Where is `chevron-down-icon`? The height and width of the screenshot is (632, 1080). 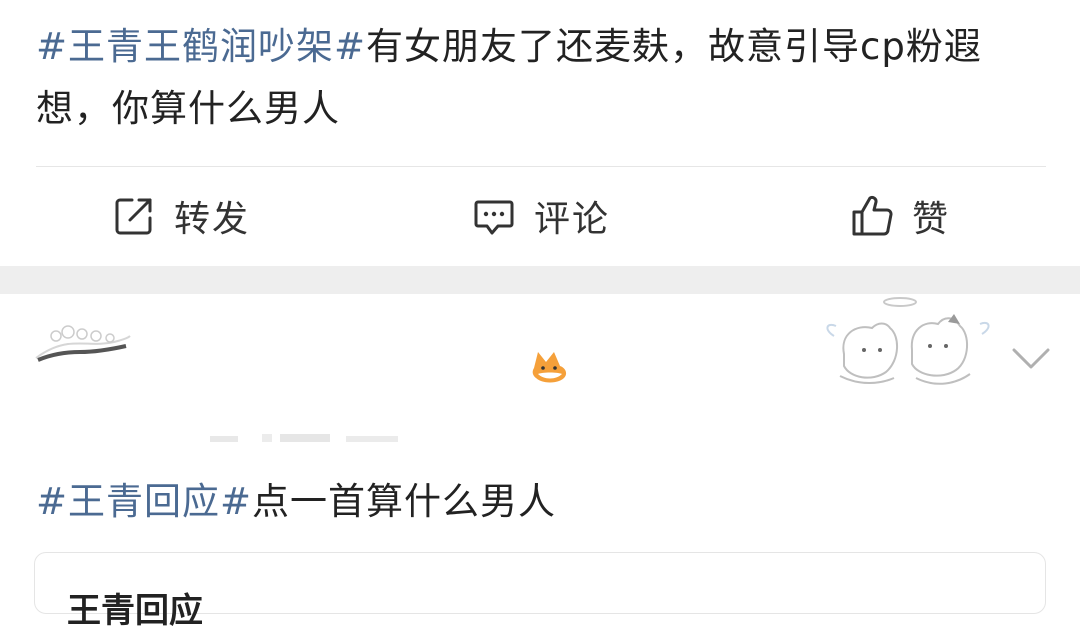
chevron-down-icon is located at coordinates (1031, 359).